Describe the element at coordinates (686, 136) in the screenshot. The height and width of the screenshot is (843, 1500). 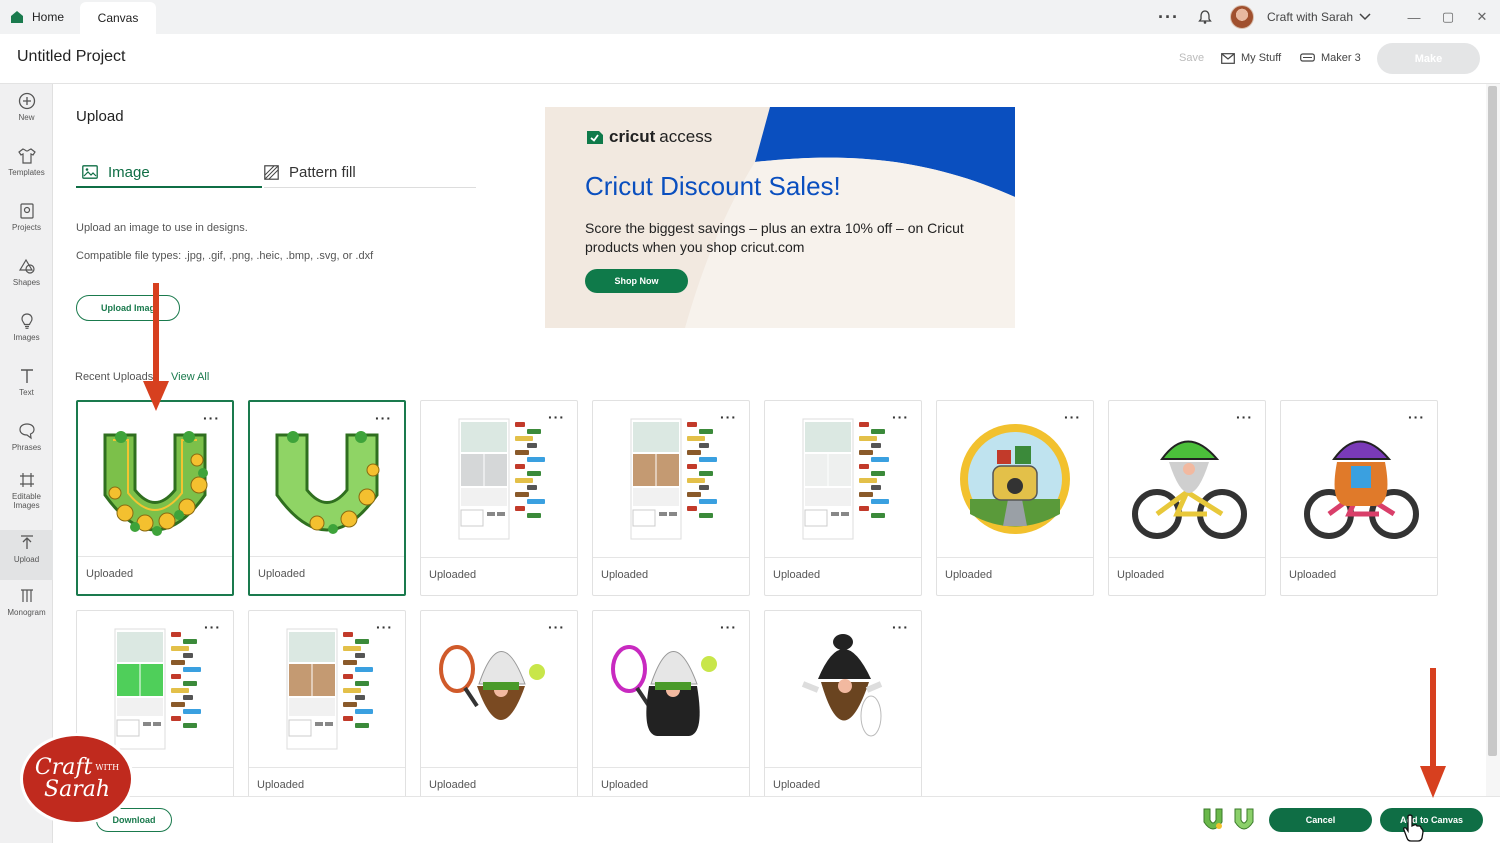
I see `brand-light: access` at that location.